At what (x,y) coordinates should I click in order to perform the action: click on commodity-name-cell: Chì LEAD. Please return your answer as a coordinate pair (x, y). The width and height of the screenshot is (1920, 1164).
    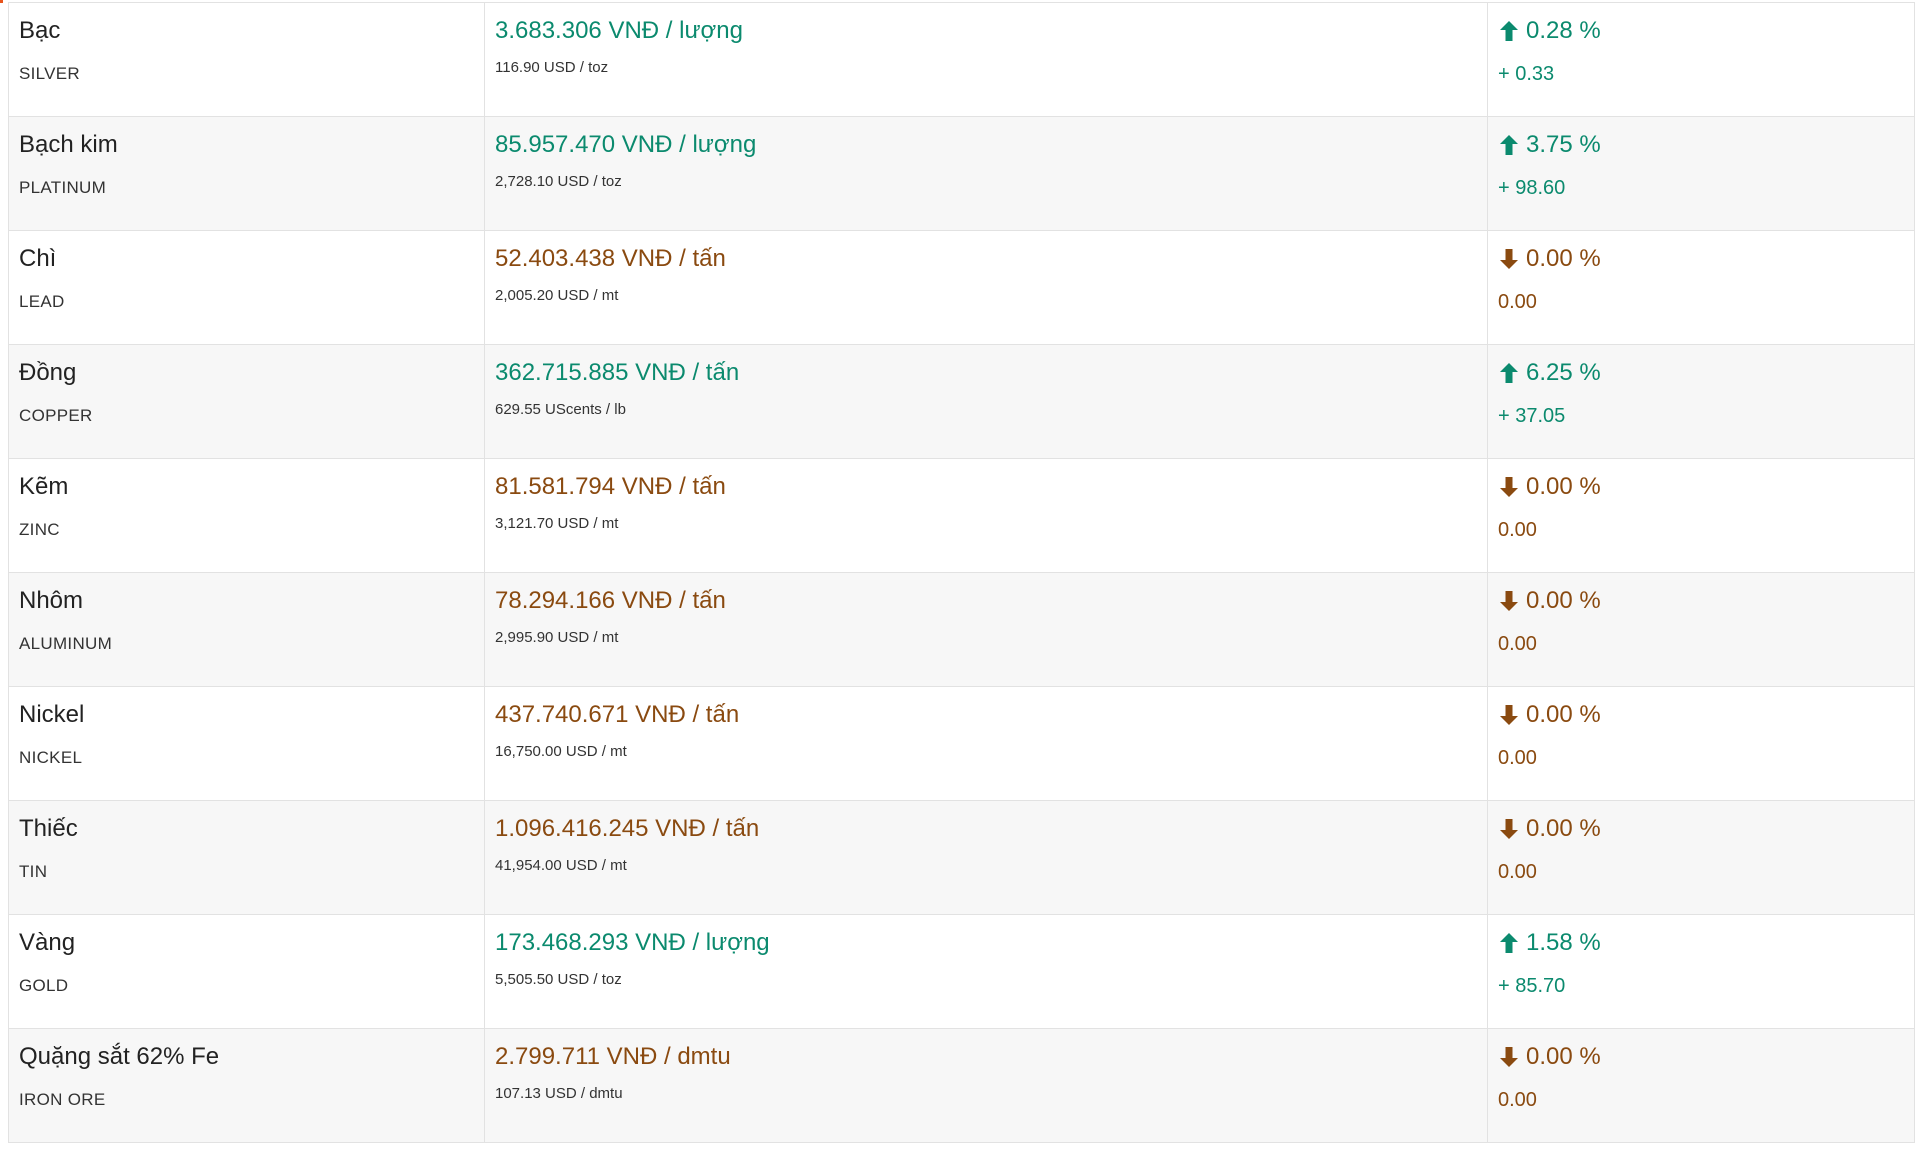
    Looking at the image, I should click on (246, 287).